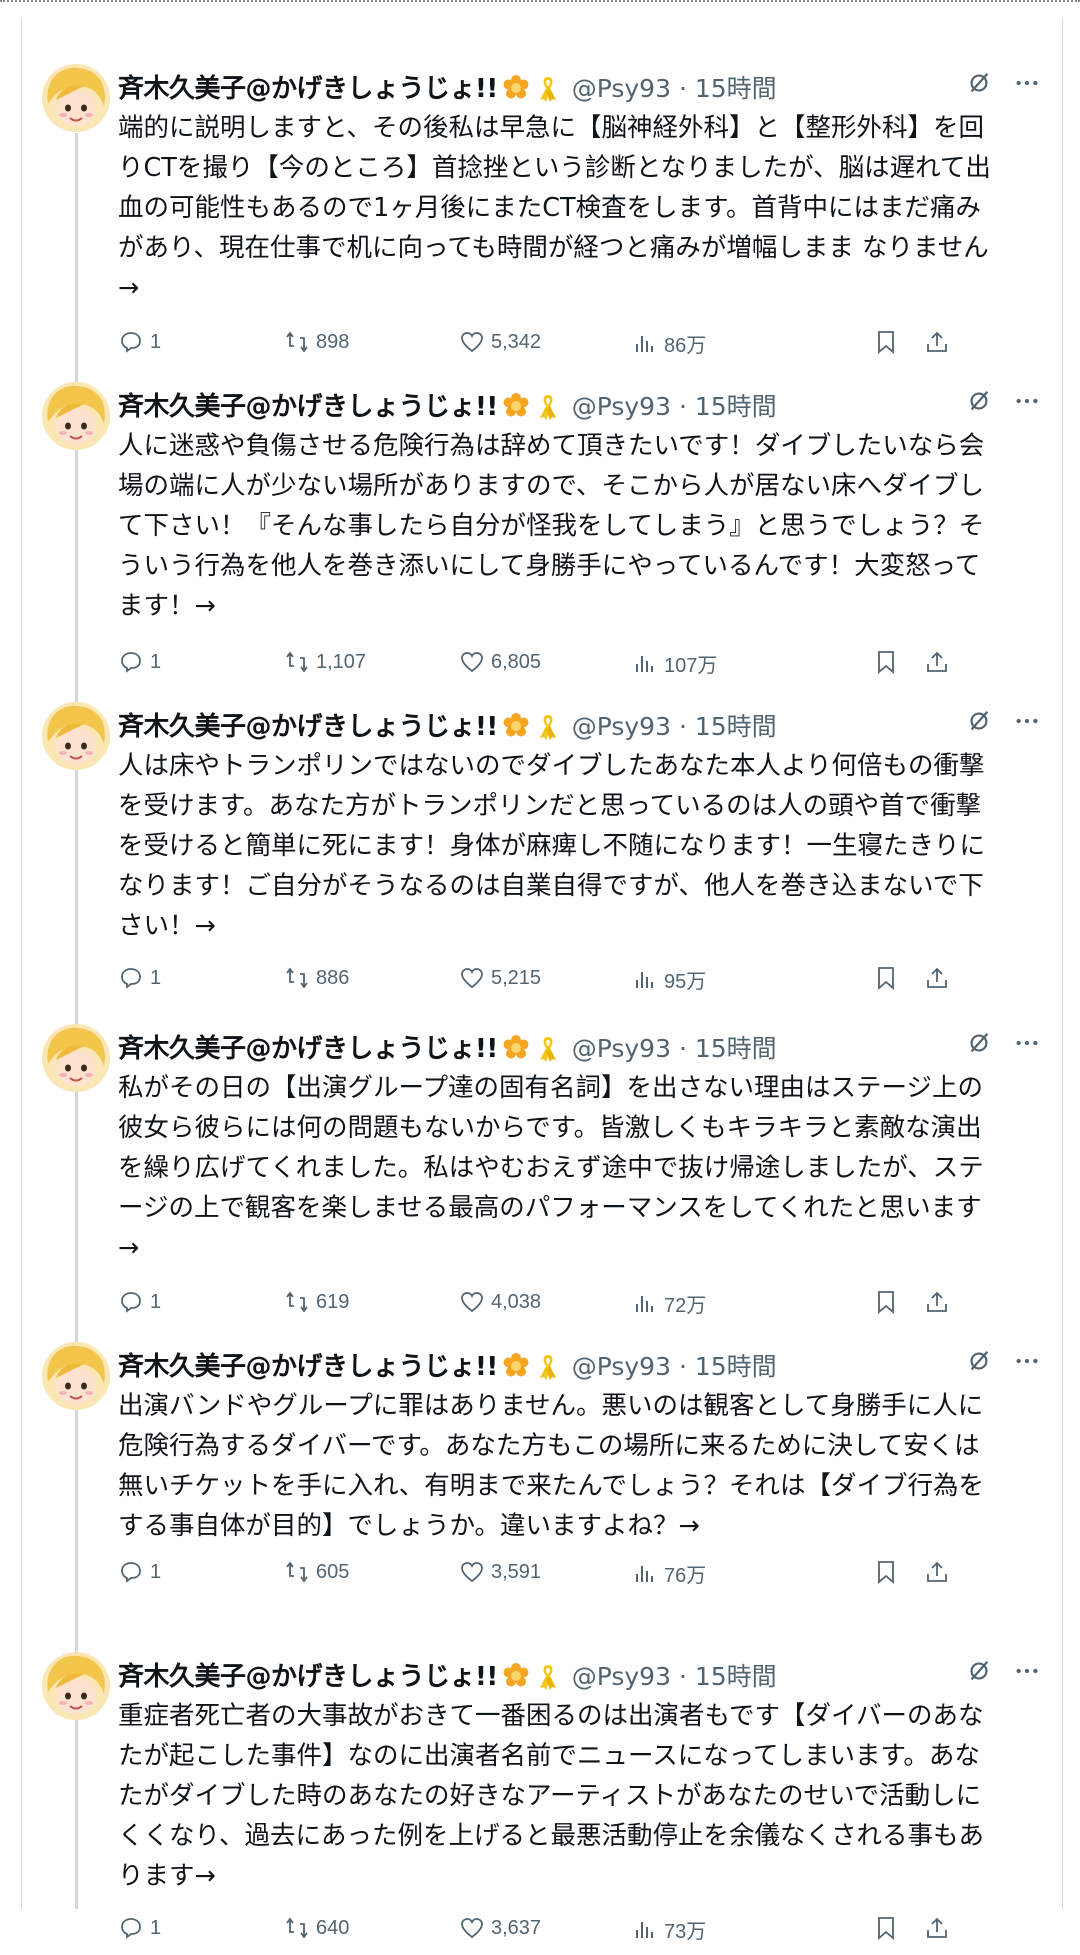 The width and height of the screenshot is (1080, 1955). I want to click on like-button: 5,342, so click(500, 342).